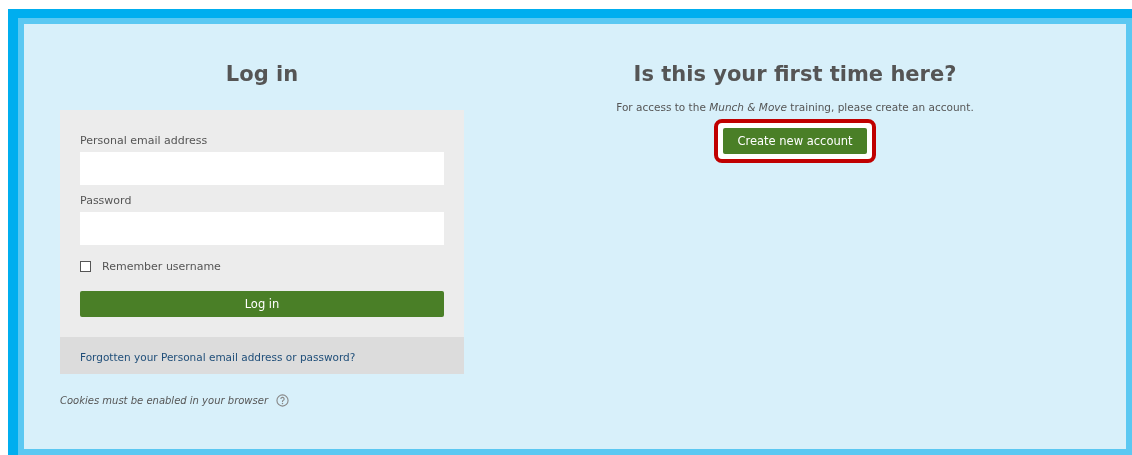 This screenshot has height=455, width=1132. What do you see at coordinates (161, 266) in the screenshot?
I see `checkbox-label: Remember username` at bounding box center [161, 266].